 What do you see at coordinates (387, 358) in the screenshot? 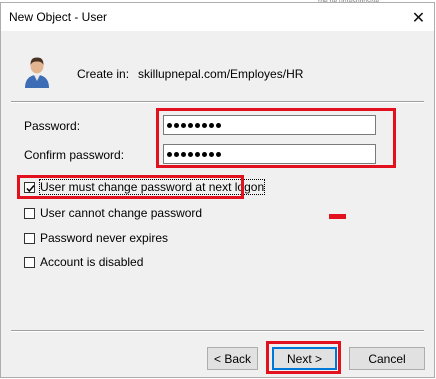
I see `cancel-button: Cancel` at bounding box center [387, 358].